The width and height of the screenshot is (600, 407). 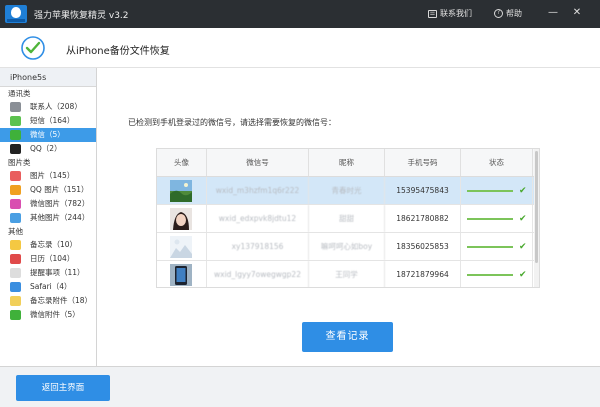 What do you see at coordinates (498, 13) in the screenshot?
I see `help-icon: ?` at bounding box center [498, 13].